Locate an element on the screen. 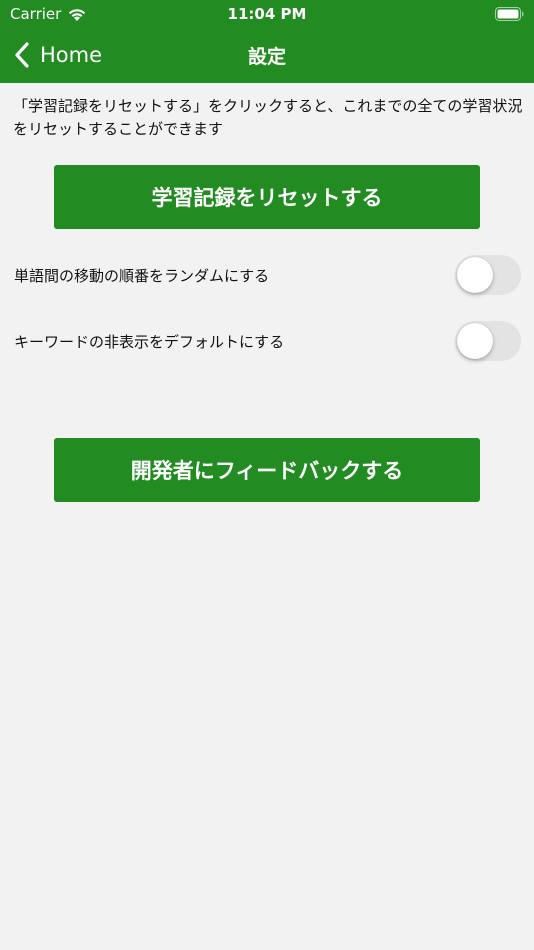 This screenshot has height=950, width=534. setting-label-hide-keyword: キーワードの非表示をデフォルトにする is located at coordinates (149, 342).